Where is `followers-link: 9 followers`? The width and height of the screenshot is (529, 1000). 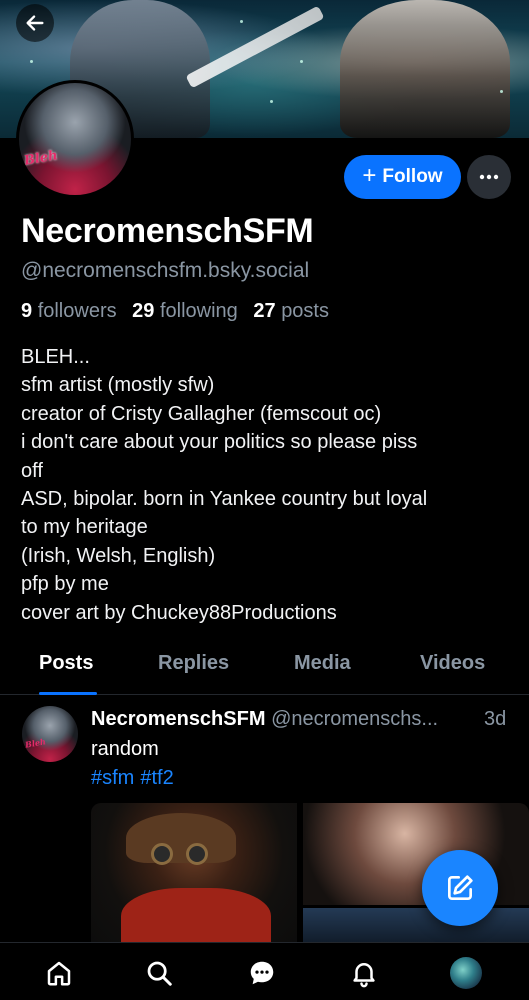 followers-link: 9 followers is located at coordinates (69, 311).